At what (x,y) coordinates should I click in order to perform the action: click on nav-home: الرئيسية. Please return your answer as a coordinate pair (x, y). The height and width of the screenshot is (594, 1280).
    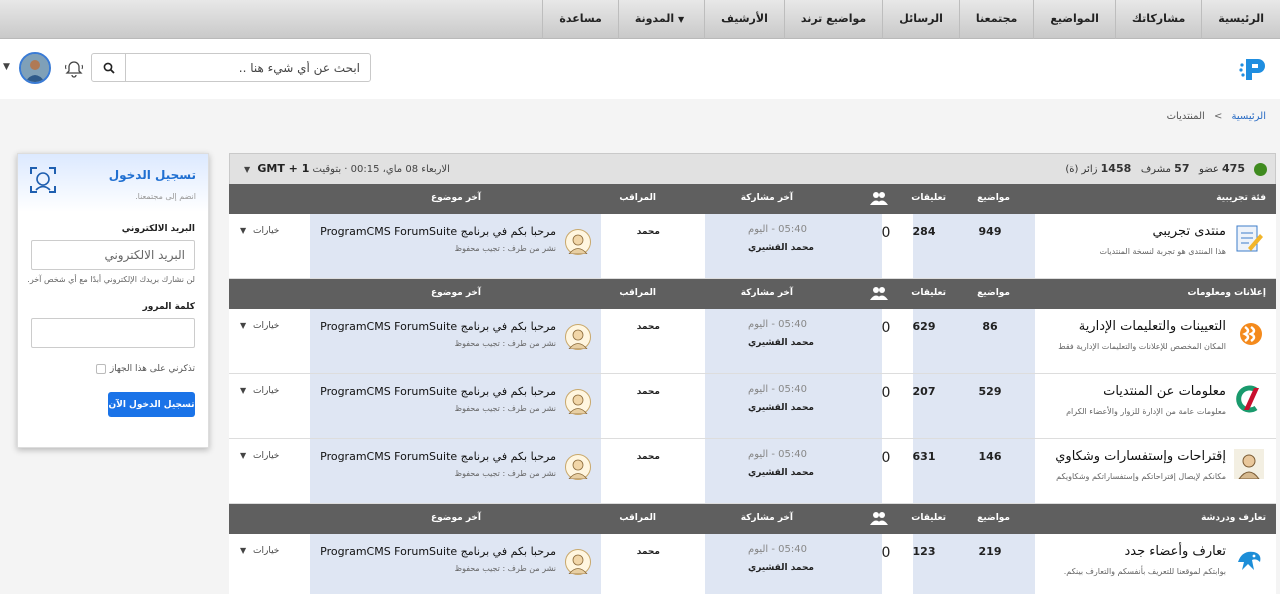
    Looking at the image, I should click on (1240, 19).